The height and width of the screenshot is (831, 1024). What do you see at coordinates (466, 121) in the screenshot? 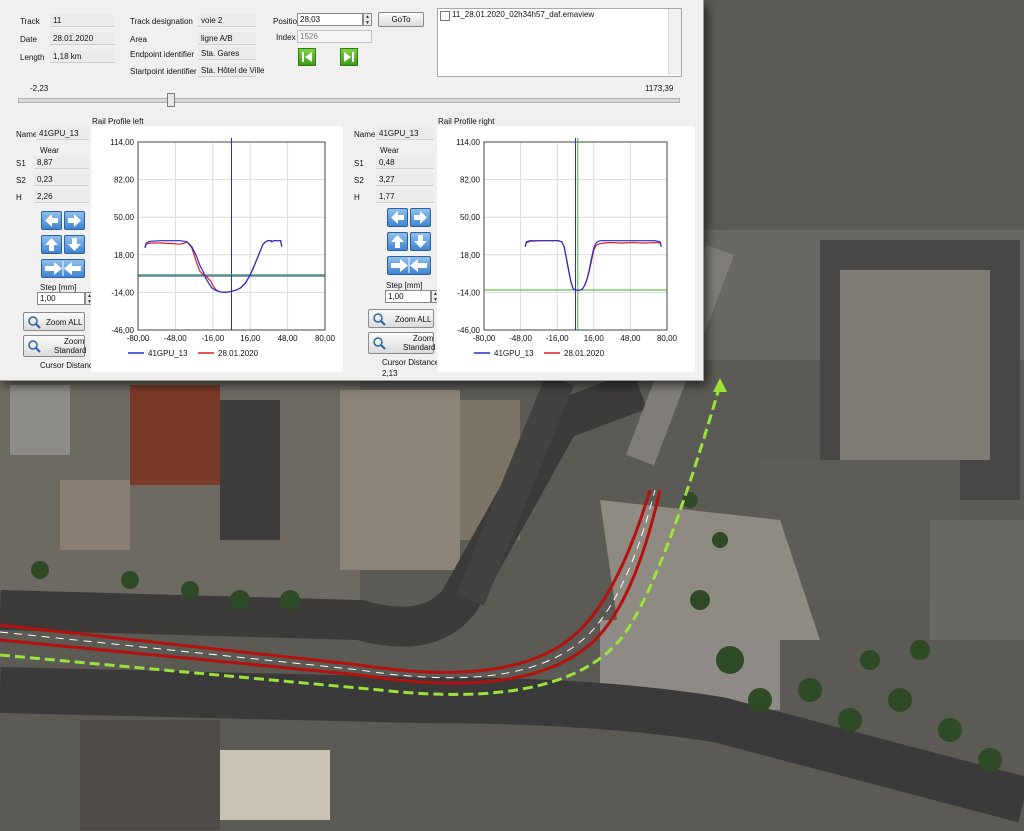
I see `right-chart-title: Rail Profile right` at bounding box center [466, 121].